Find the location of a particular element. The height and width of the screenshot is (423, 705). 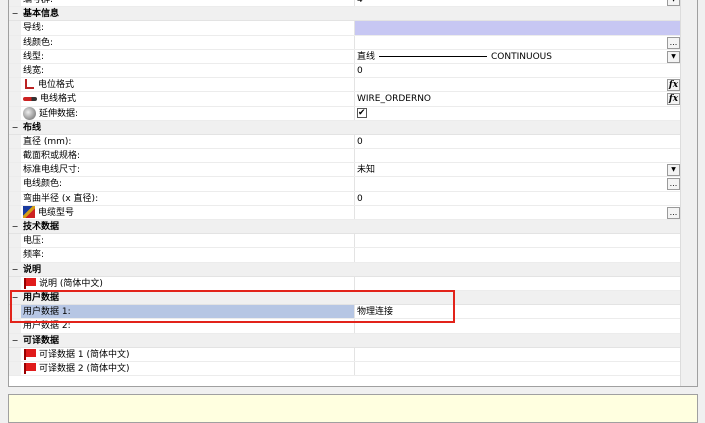

category-header: − 说明 is located at coordinates (345, 269).